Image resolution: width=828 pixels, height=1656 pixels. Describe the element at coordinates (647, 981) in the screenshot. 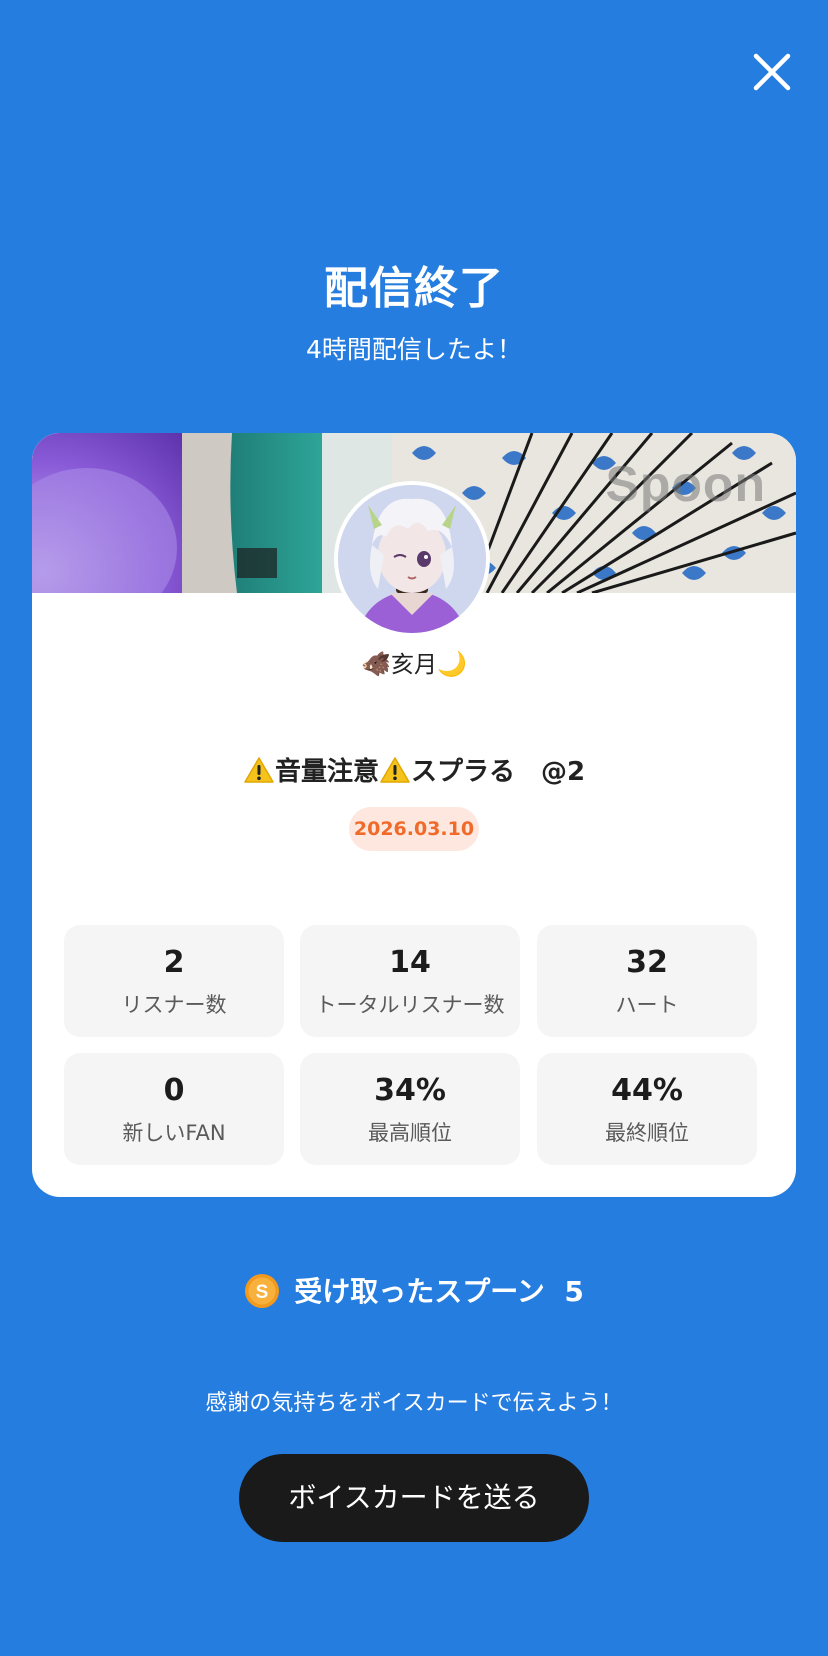

I see `stat-hearts: 32 ハート` at that location.